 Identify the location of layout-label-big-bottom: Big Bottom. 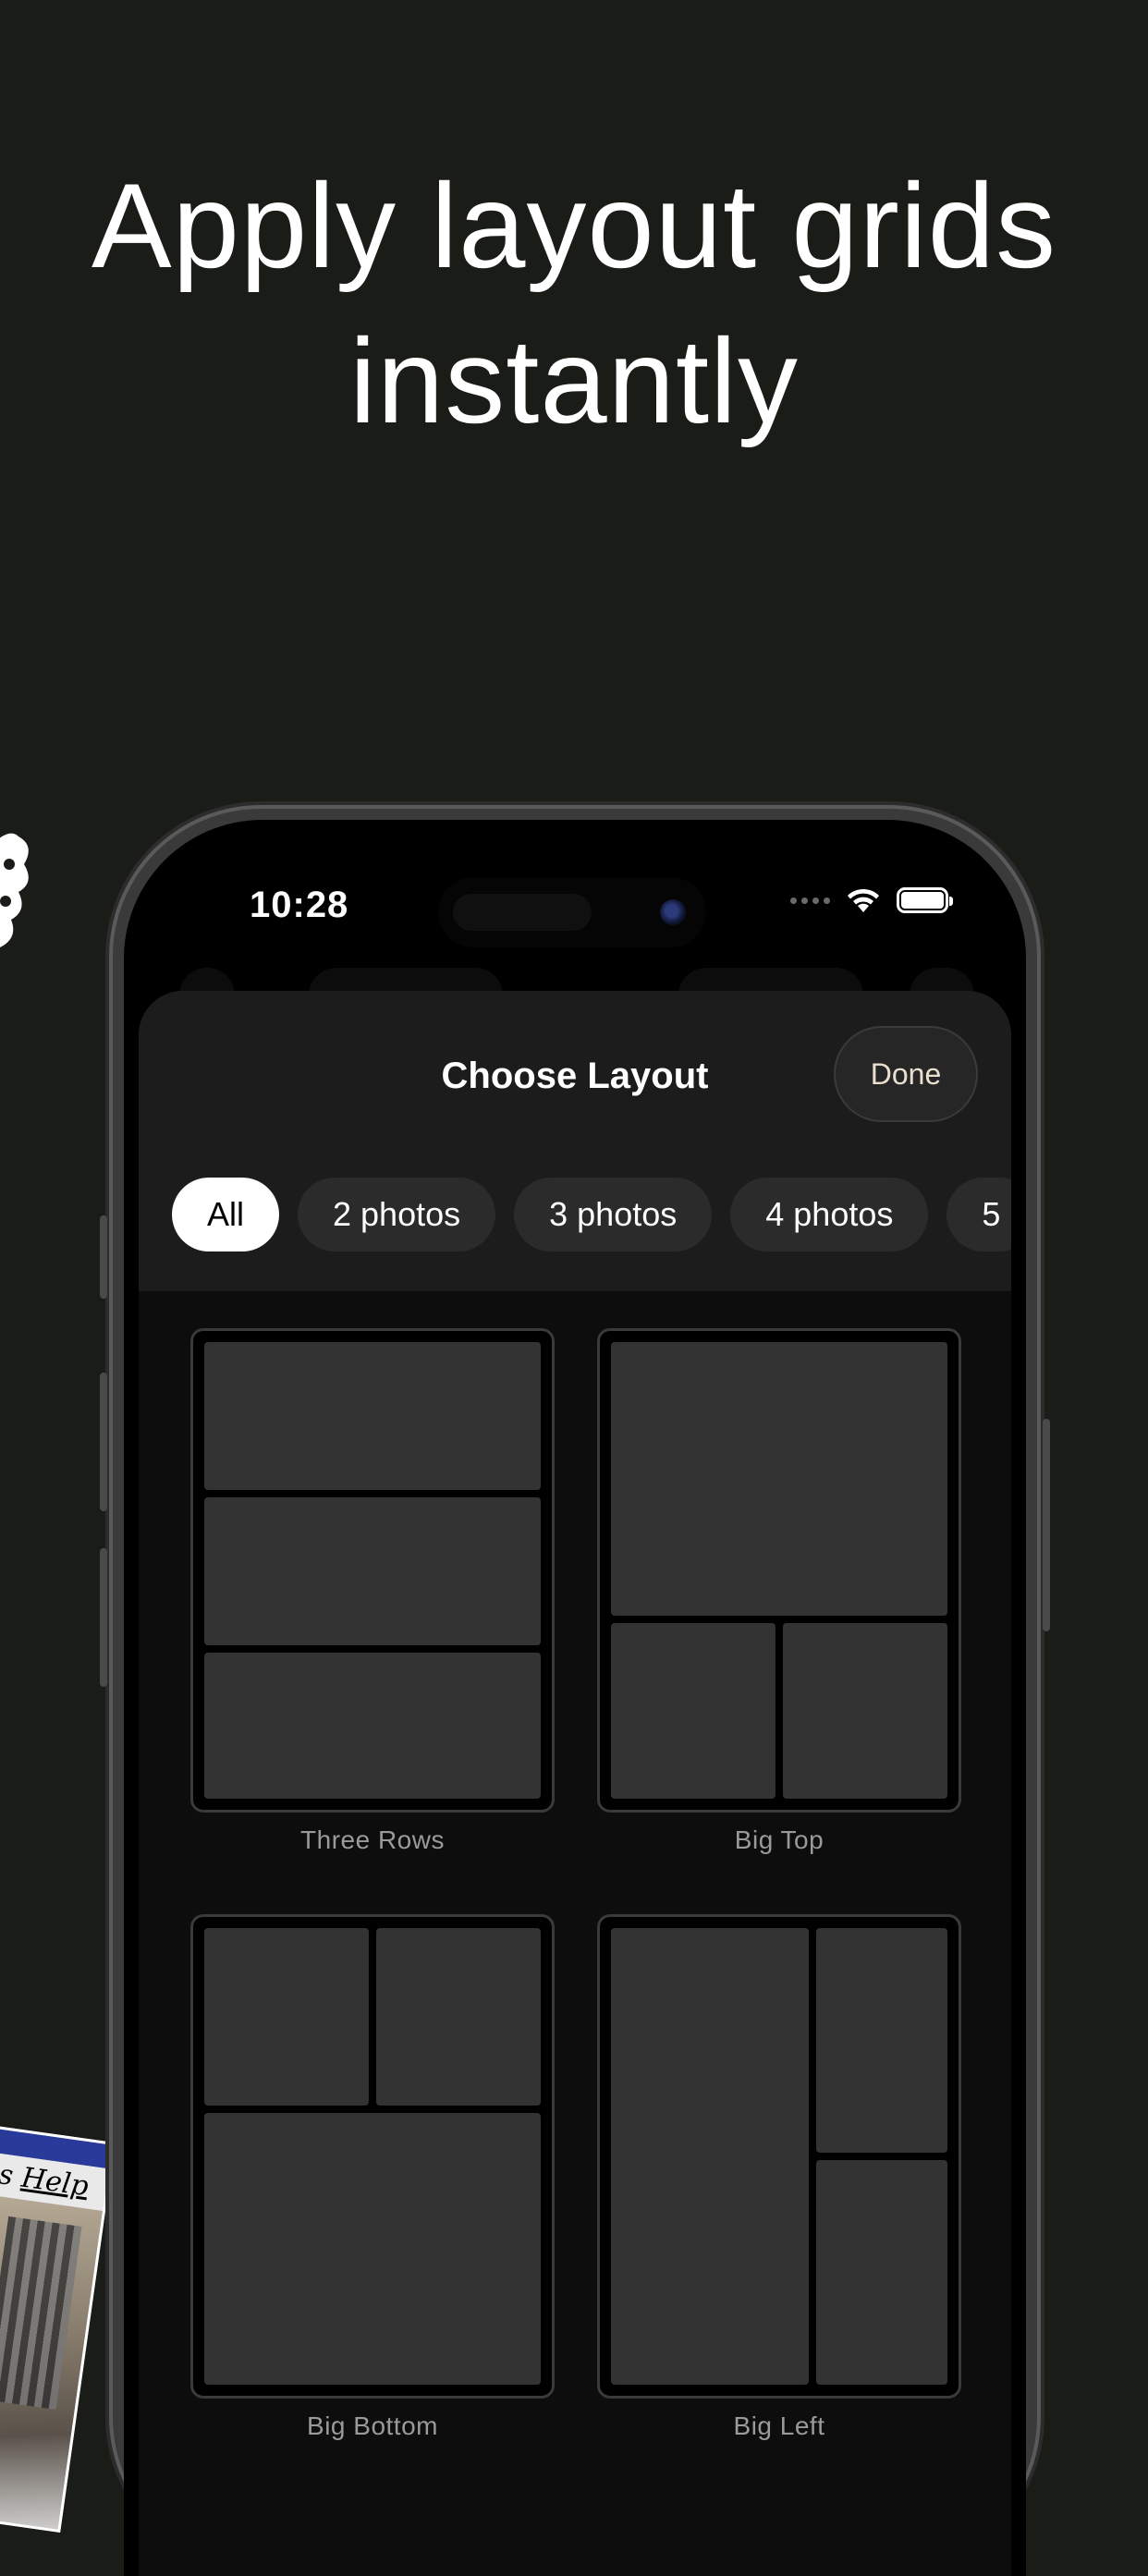
(372, 2425).